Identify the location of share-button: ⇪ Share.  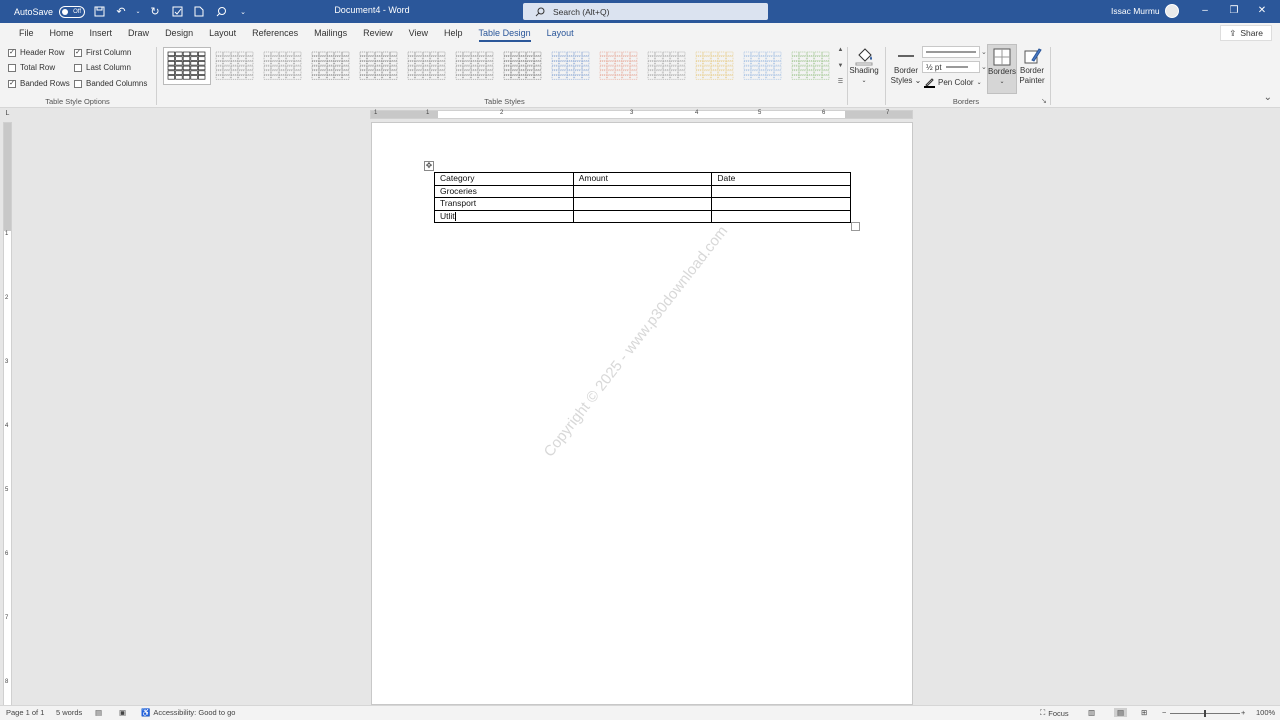
(1246, 33).